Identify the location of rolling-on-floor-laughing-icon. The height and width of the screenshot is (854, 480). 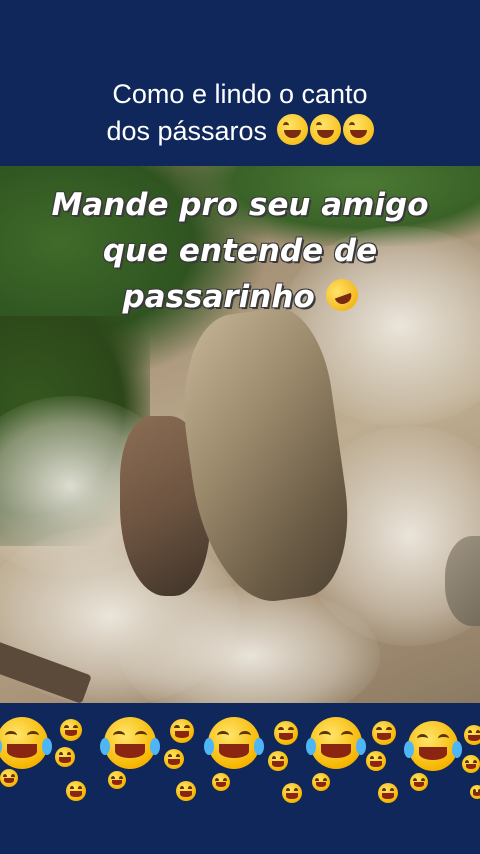
(342, 295).